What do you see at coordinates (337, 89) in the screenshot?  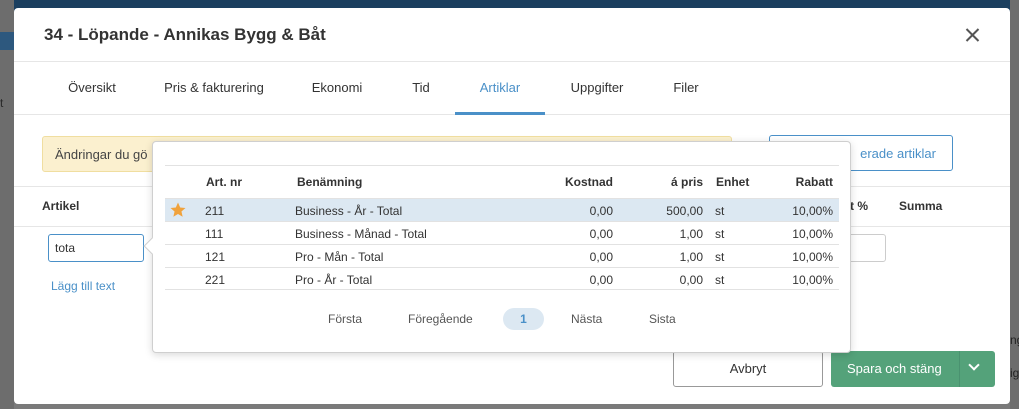 I see `tab-ekonomi: Ekonomi` at bounding box center [337, 89].